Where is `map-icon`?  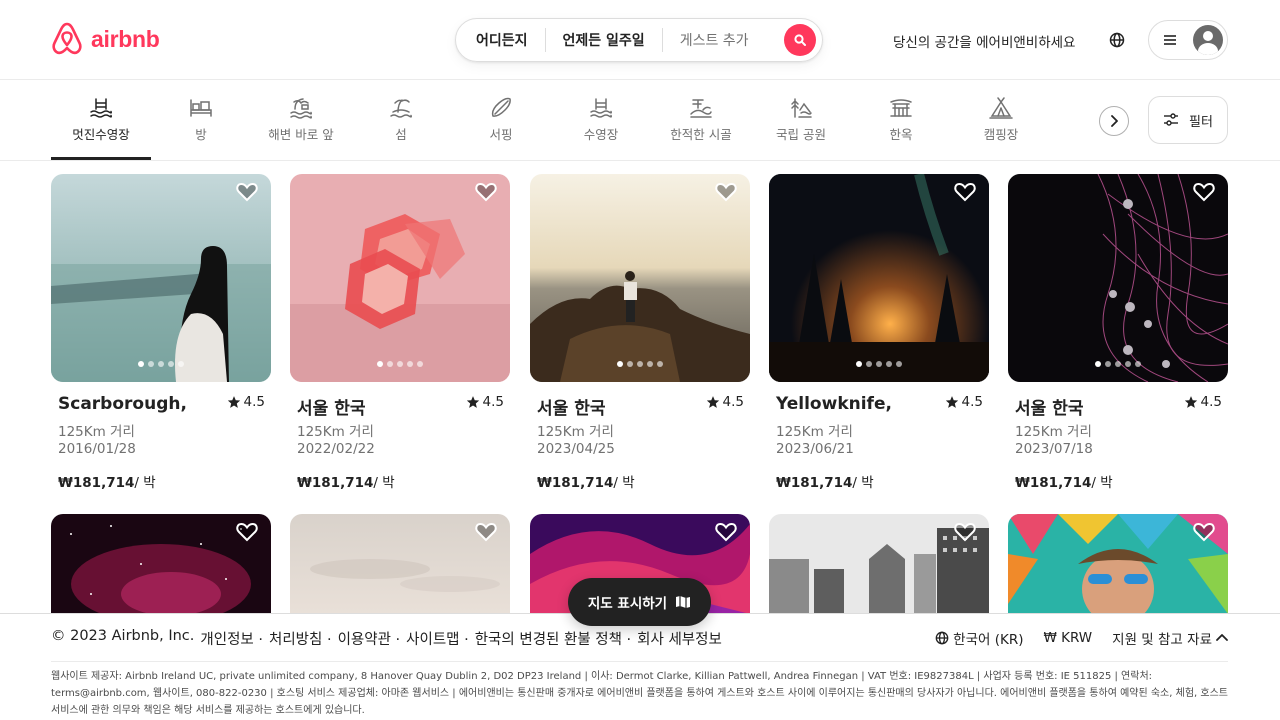 map-icon is located at coordinates (683, 602).